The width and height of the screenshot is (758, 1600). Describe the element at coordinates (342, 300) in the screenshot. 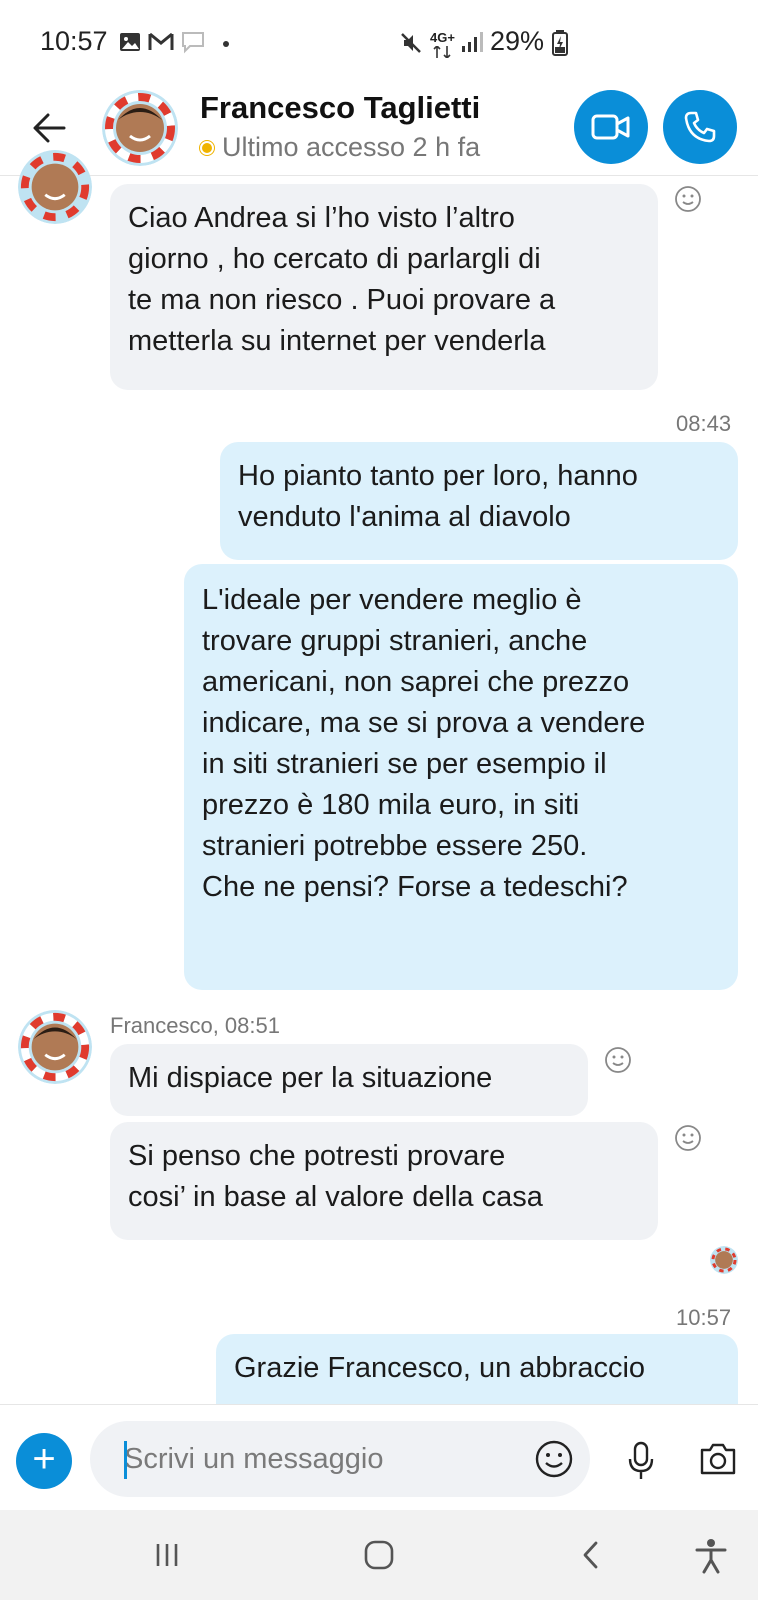

I see `message-line: te ma non riesco . Puoi provare a` at that location.